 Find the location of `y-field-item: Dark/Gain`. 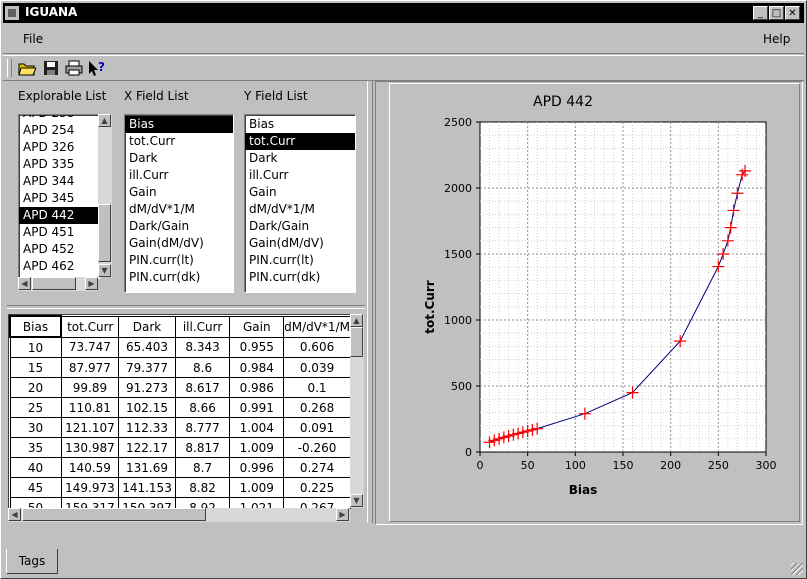

y-field-item: Dark/Gain is located at coordinates (300, 226).